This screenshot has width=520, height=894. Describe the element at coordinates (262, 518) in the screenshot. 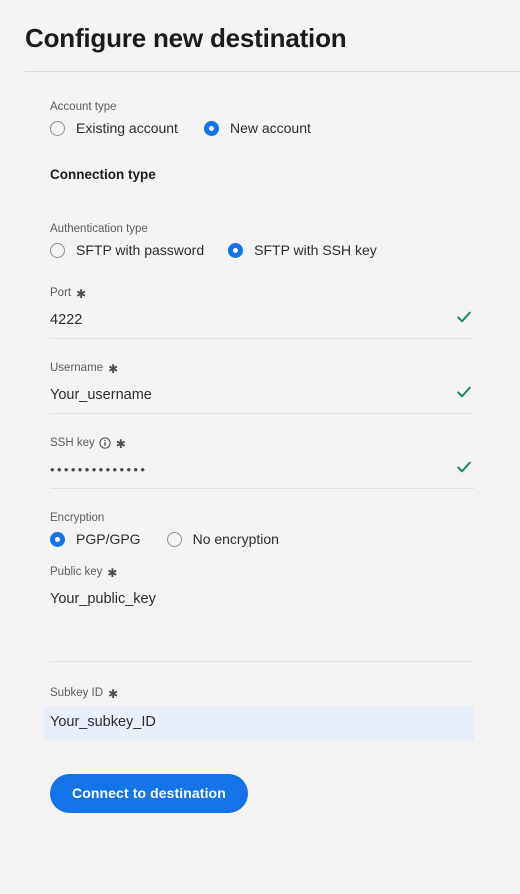

I see `encryption-label: Encryption` at that location.